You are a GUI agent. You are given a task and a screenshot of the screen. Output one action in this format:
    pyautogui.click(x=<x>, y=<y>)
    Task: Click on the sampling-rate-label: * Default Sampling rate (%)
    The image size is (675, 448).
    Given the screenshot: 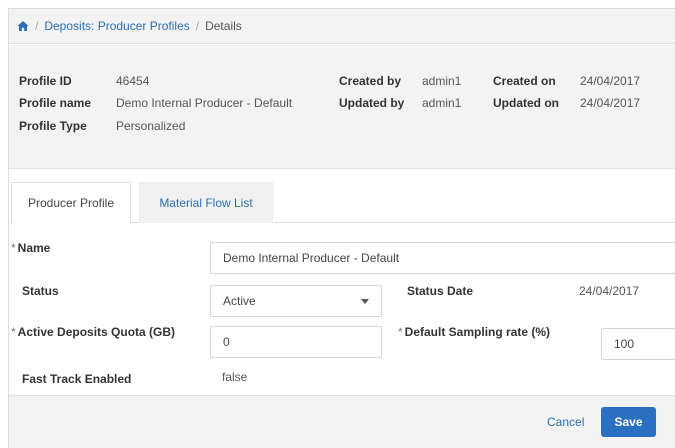 What is the action you would take?
    pyautogui.click(x=474, y=332)
    